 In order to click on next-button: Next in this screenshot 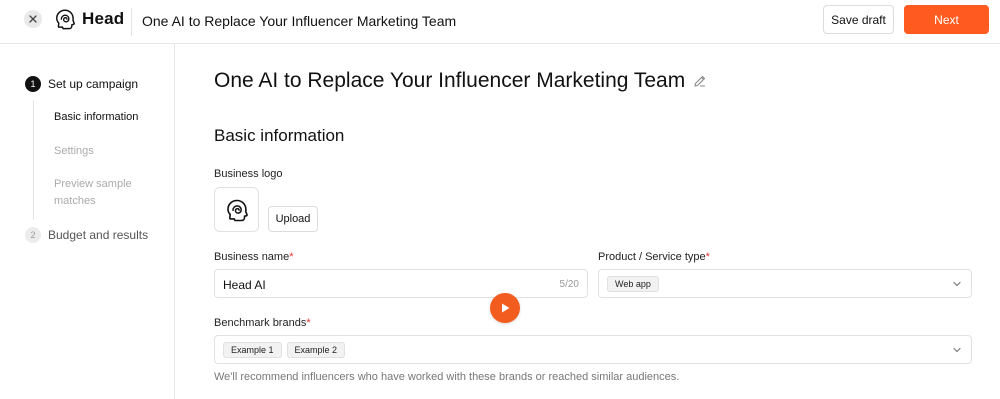, I will do `click(946, 19)`.